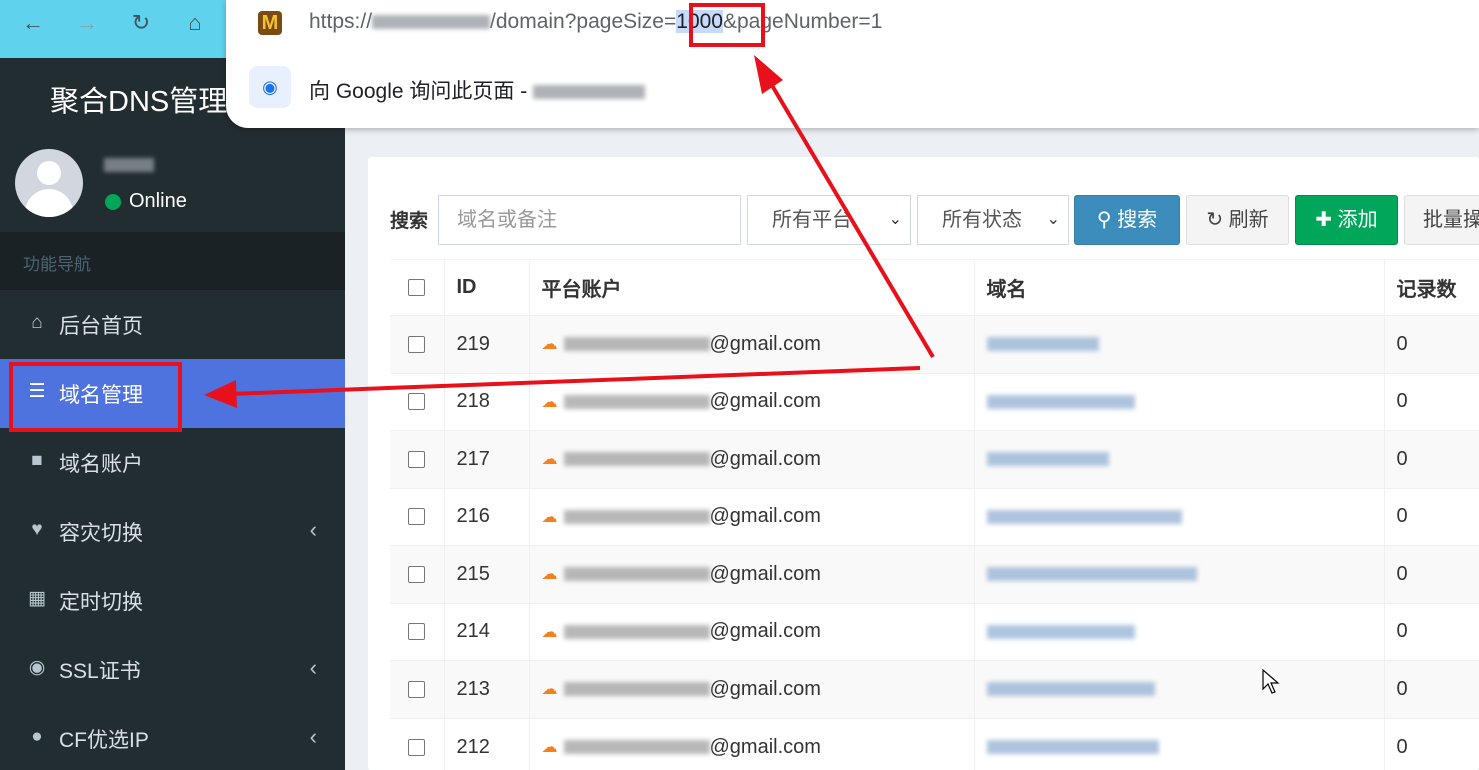  Describe the element at coordinates (101, 602) in the screenshot. I see `sidebar-item-label: 定时切换` at that location.